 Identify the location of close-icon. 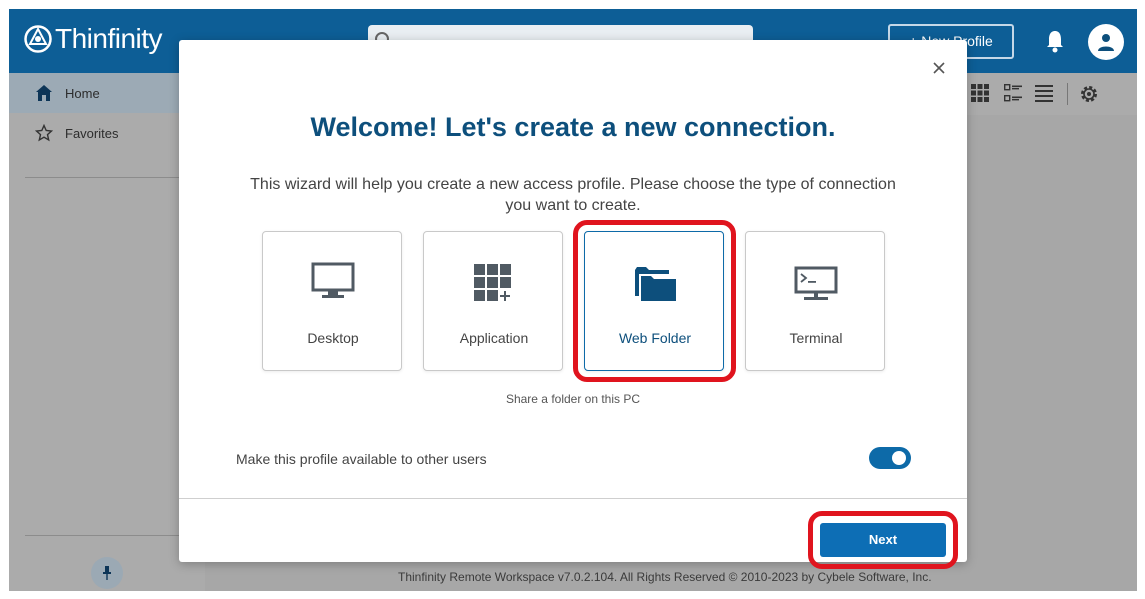
(939, 68).